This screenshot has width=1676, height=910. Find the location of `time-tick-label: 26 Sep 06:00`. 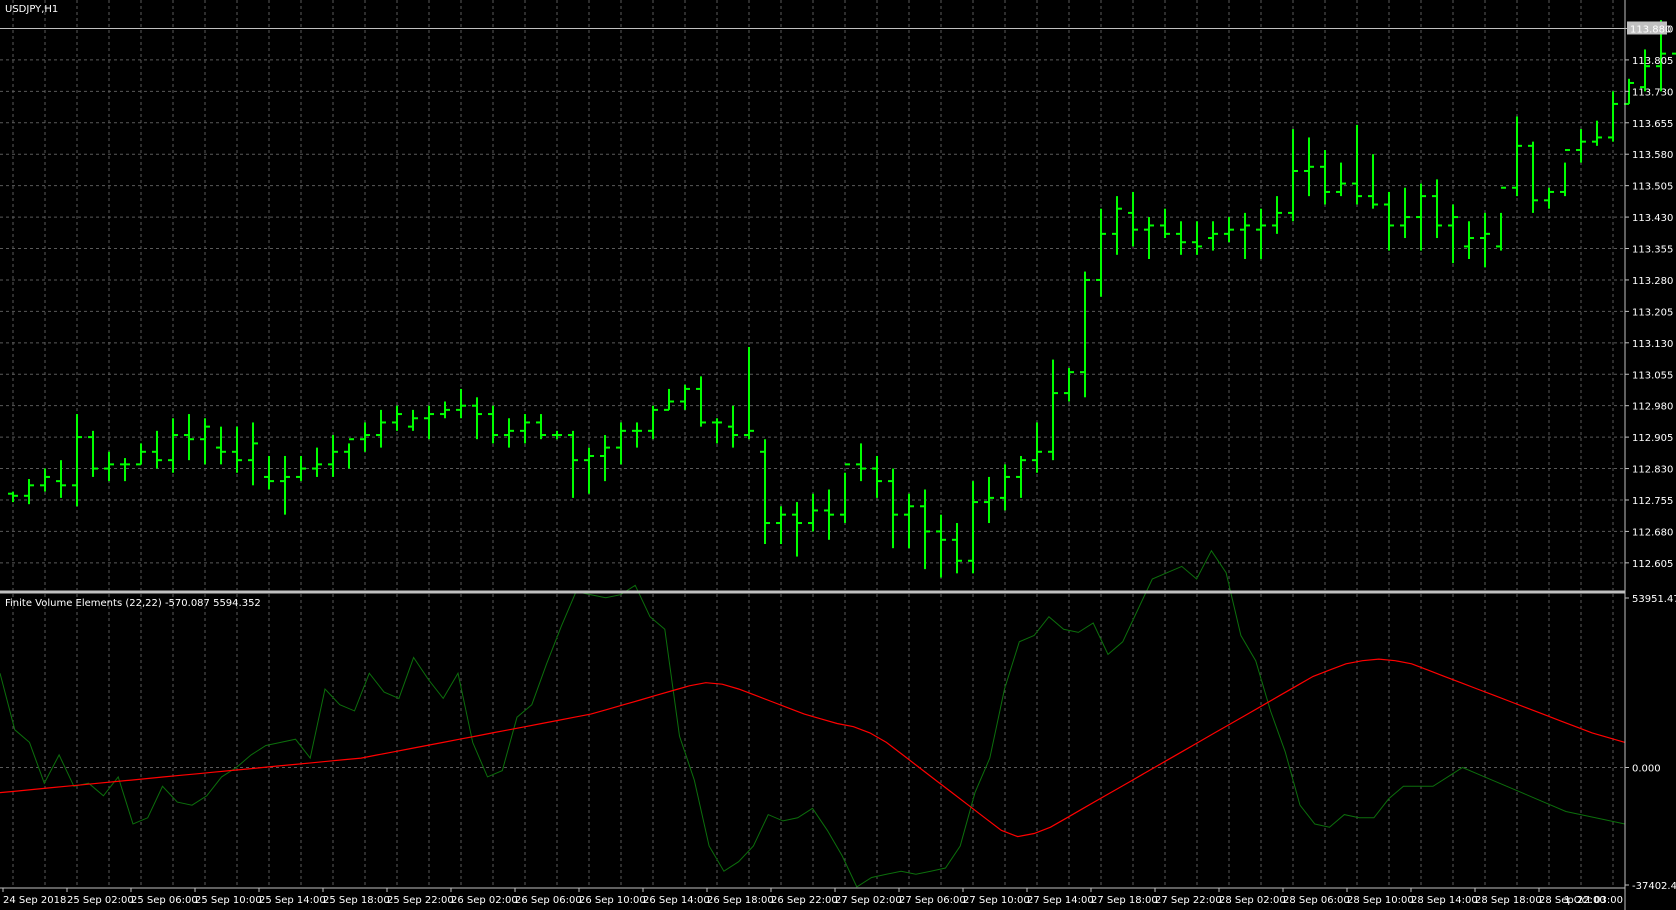

time-tick-label: 26 Sep 06:00 is located at coordinates (548, 900).